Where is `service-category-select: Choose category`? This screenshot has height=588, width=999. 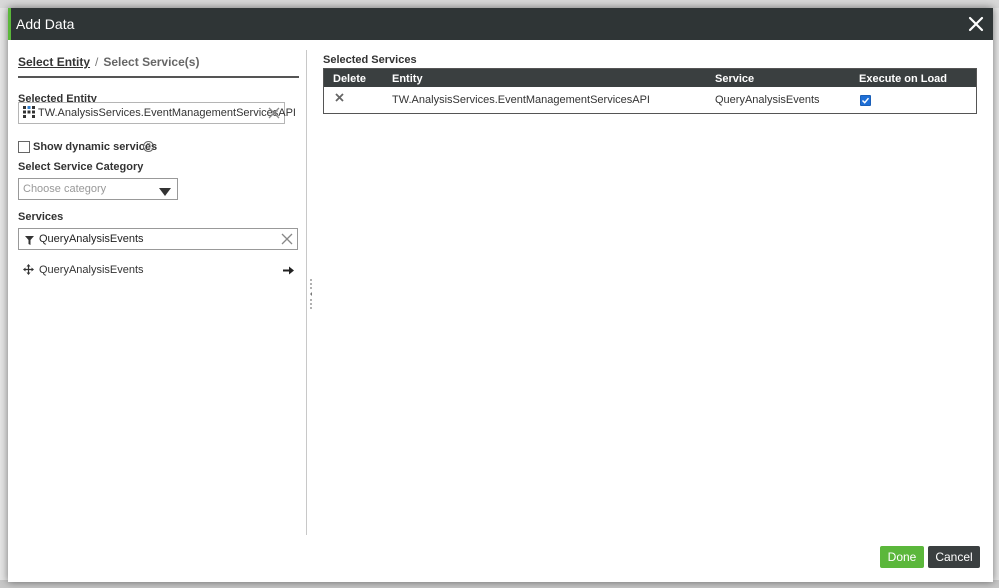 service-category-select: Choose category is located at coordinates (98, 189).